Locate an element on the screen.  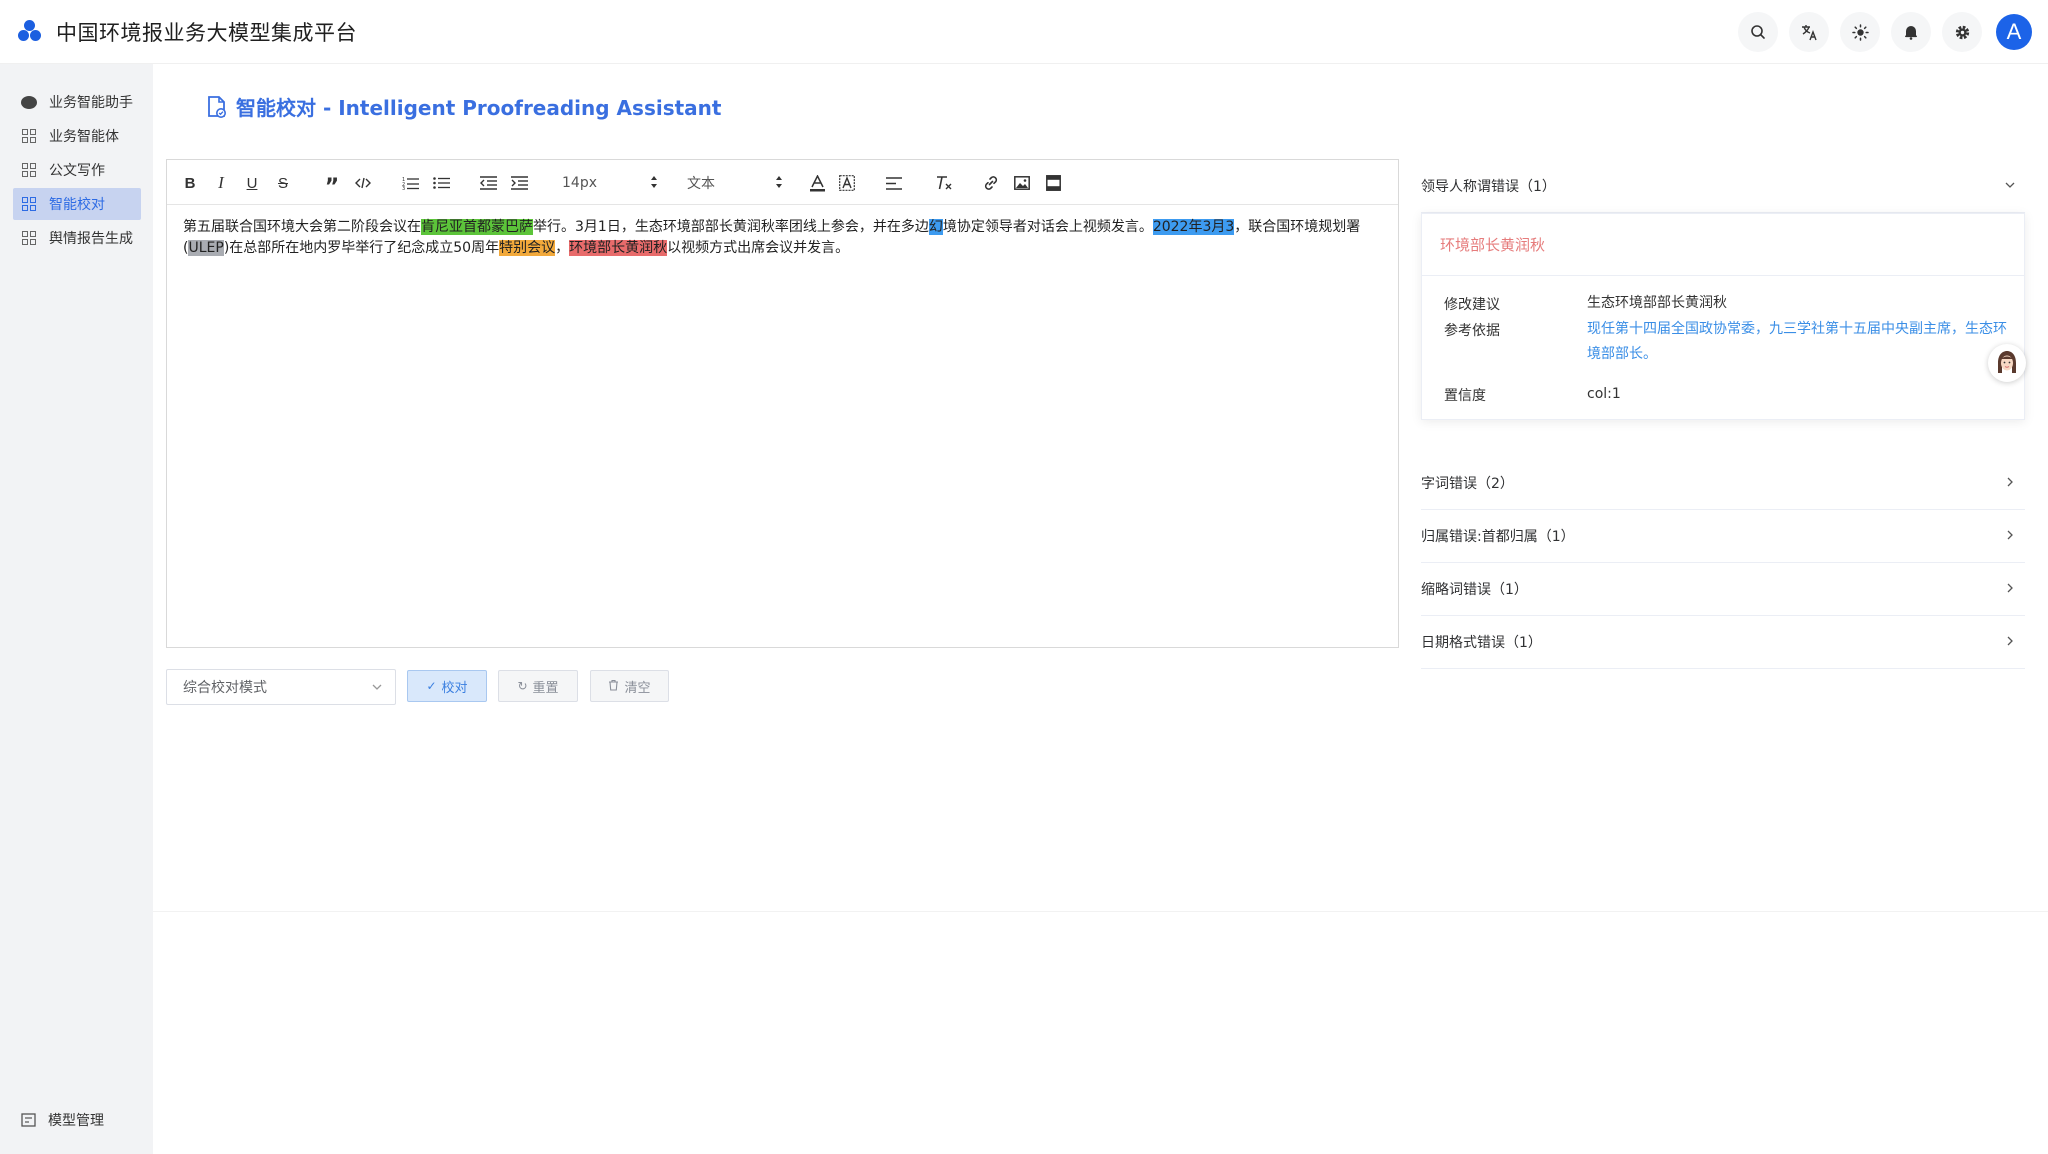
header-actions: A is located at coordinates (1879, 32).